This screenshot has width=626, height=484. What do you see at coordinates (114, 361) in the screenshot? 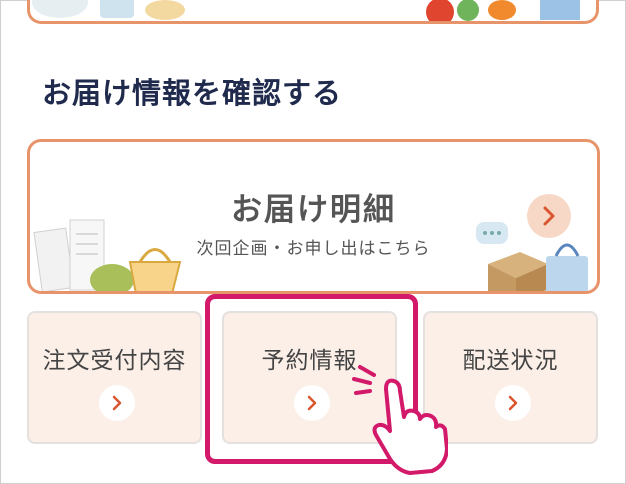
I see `nav-label: 注文受付内容` at bounding box center [114, 361].